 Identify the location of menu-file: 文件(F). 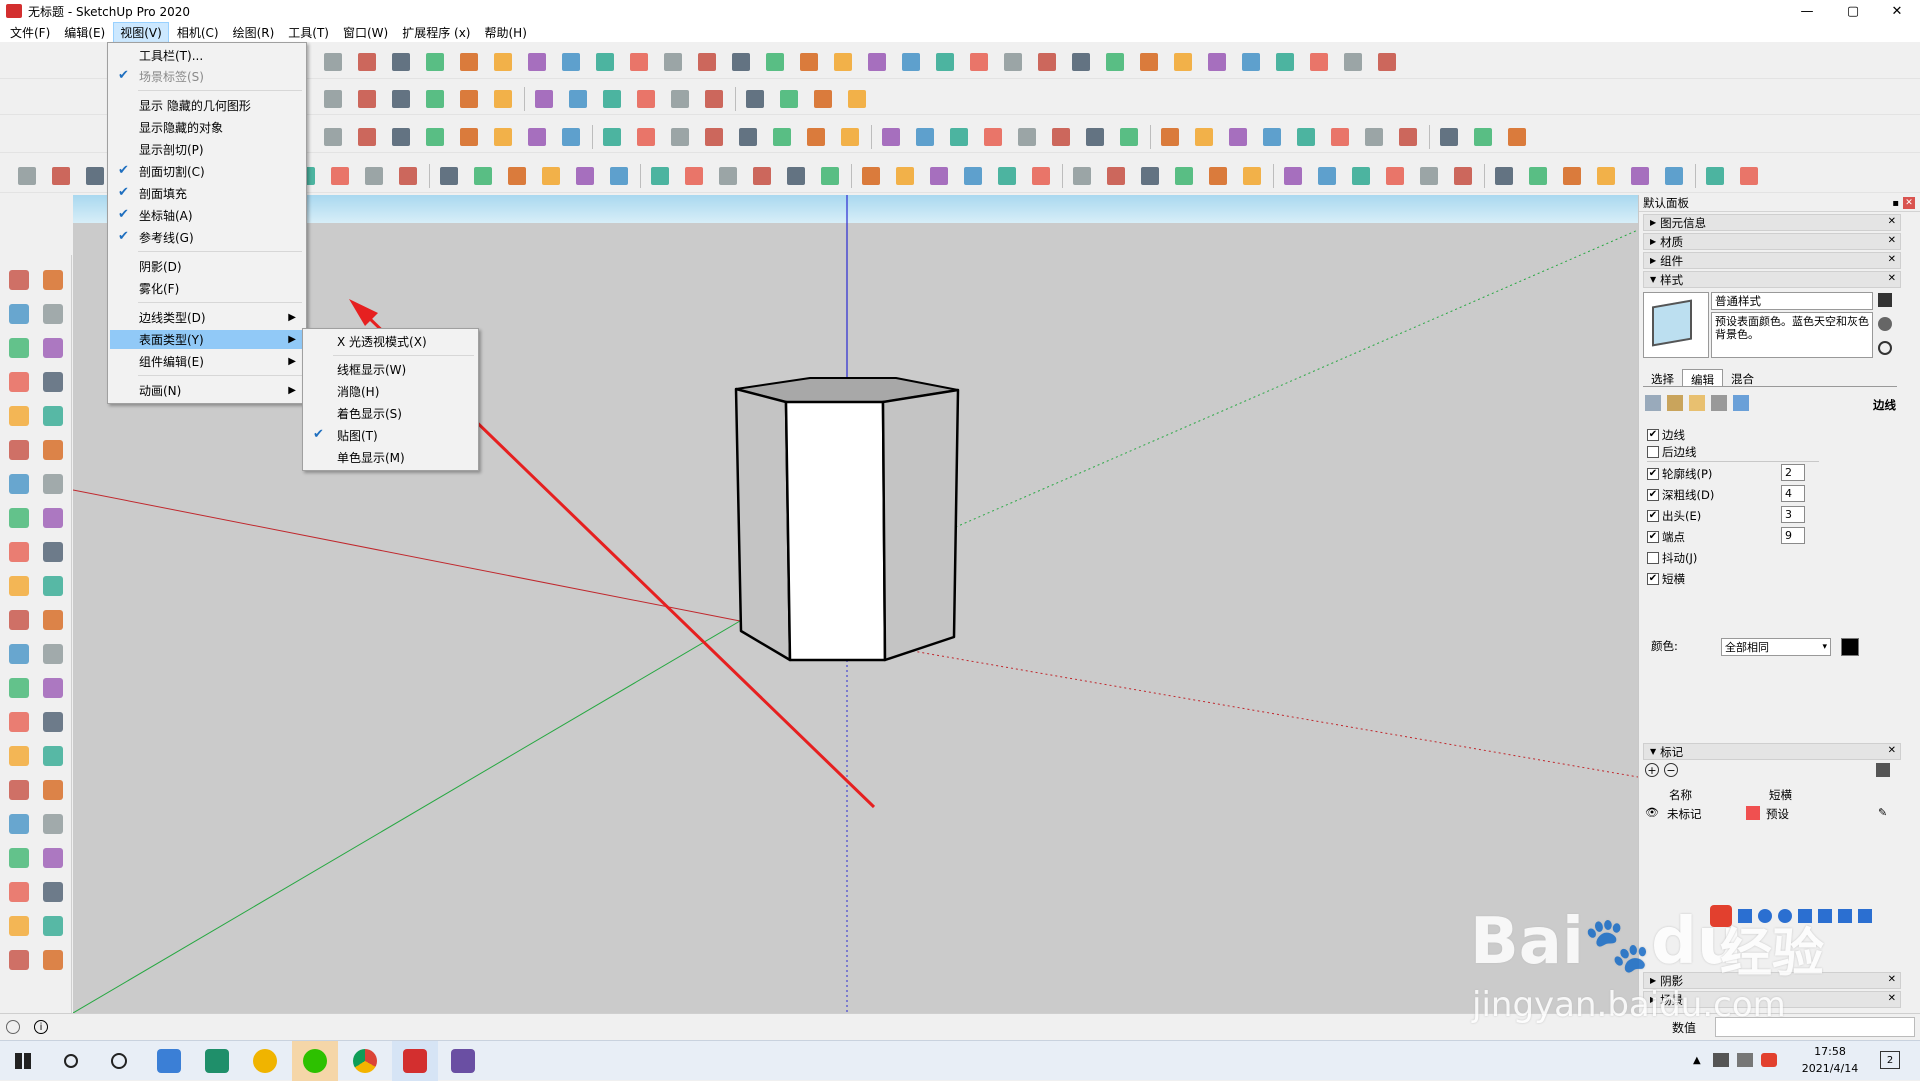
(30, 32).